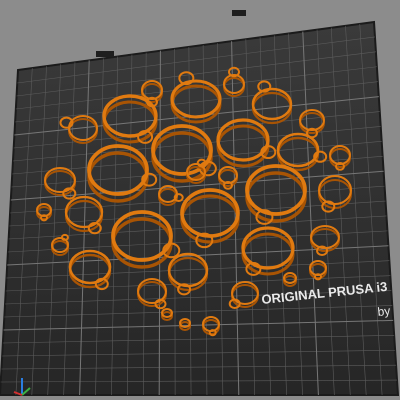  Describe the element at coordinates (384, 311) in the screenshot. I see `bed-brand-sub: by` at that location.